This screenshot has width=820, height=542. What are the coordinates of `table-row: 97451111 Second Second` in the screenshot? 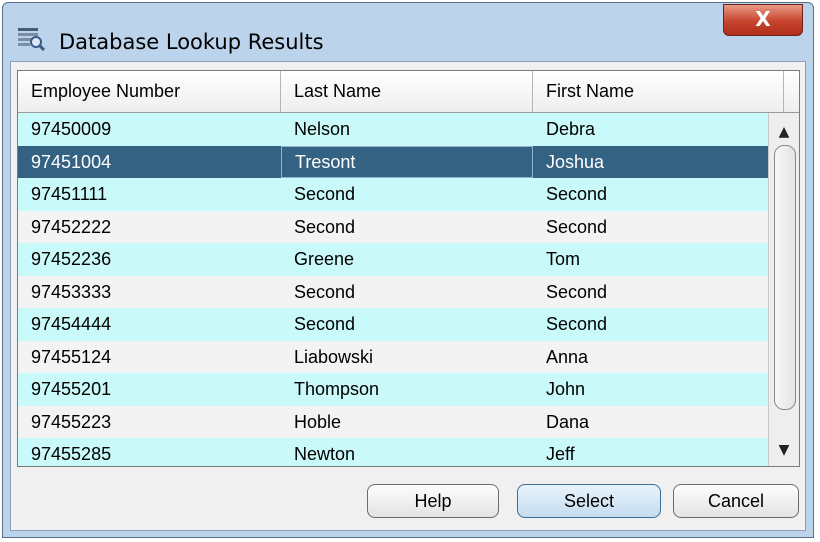 It's located at (393, 194).